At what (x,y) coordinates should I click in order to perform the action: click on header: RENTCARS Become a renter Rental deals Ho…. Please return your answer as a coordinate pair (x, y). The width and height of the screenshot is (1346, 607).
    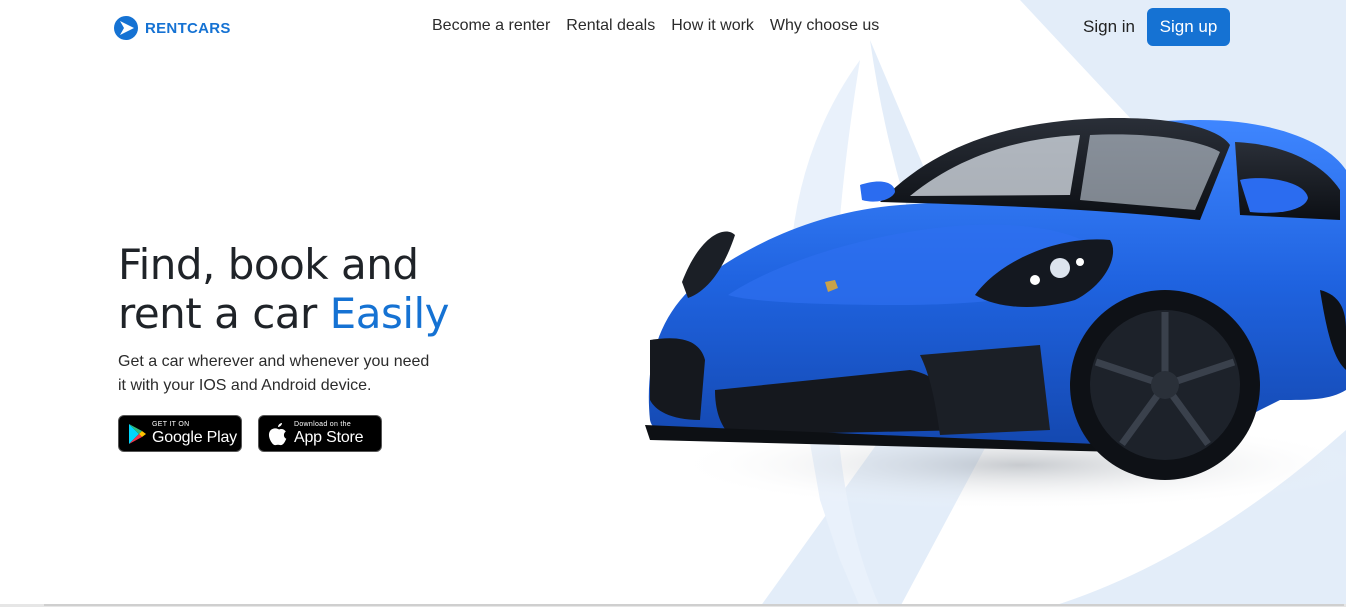
    Looking at the image, I should click on (673, 27).